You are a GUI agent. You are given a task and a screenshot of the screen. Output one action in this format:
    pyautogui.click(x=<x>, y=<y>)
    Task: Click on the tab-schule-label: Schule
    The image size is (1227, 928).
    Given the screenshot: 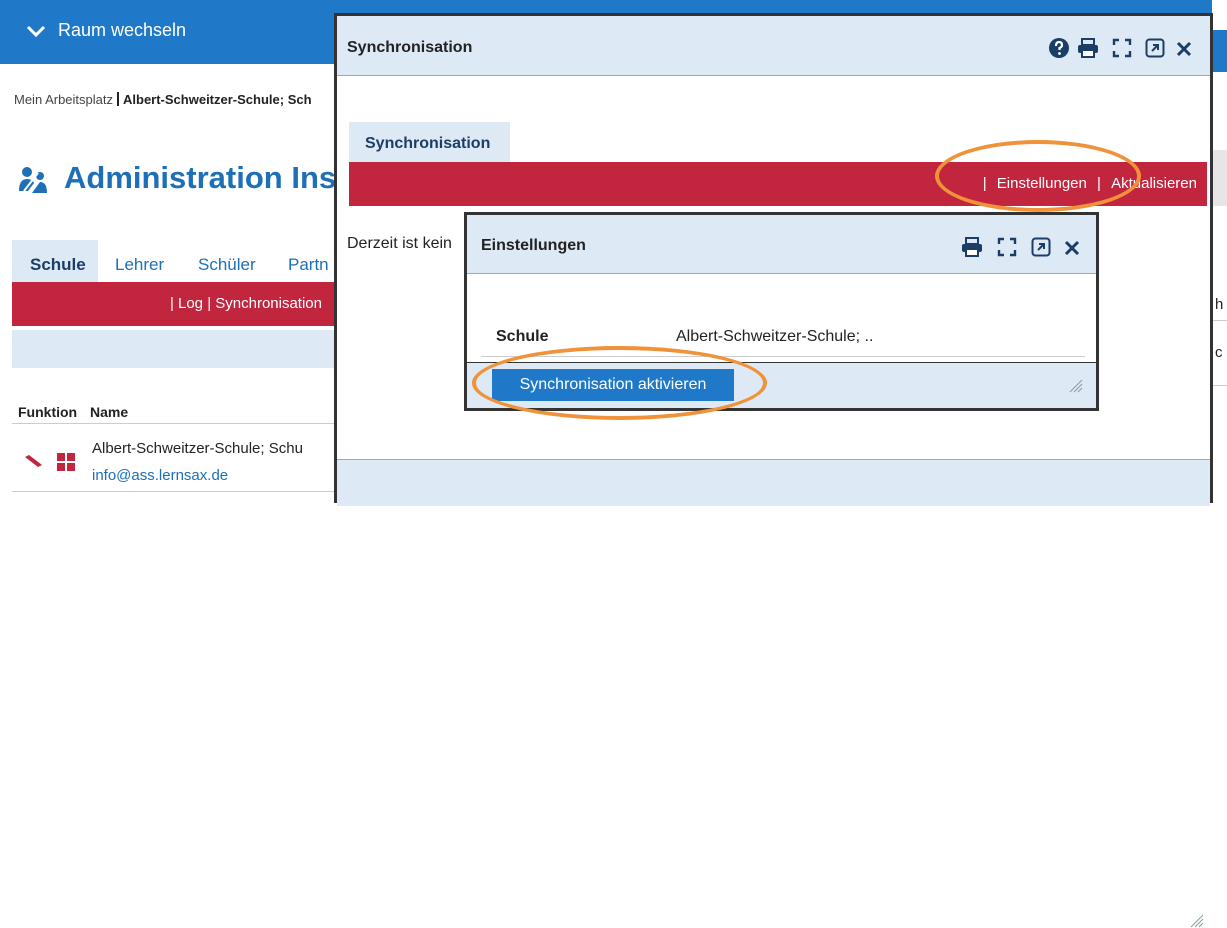 What is the action you would take?
    pyautogui.click(x=58, y=264)
    